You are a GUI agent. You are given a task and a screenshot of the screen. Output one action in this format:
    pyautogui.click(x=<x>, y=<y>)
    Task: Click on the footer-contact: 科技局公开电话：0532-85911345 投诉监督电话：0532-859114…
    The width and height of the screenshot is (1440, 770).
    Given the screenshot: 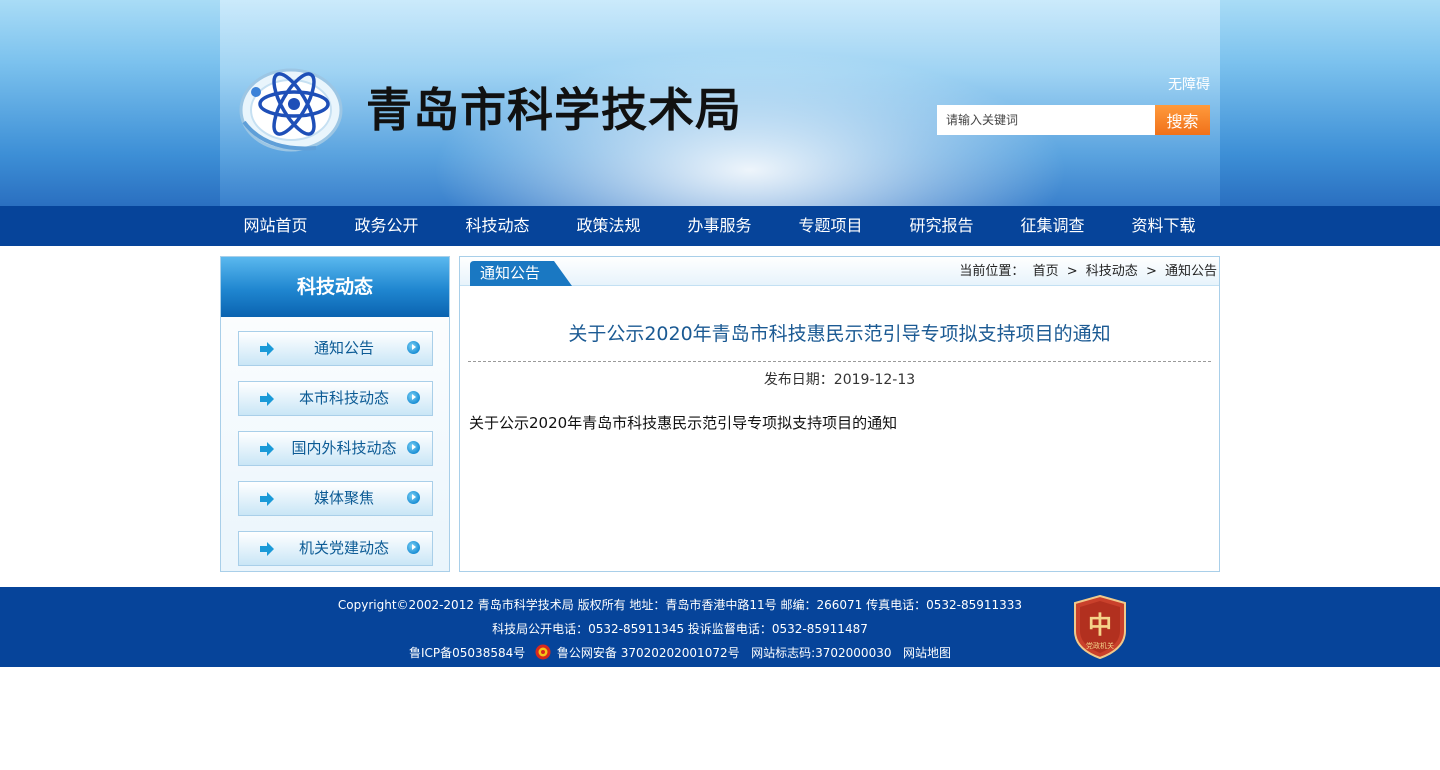 What is the action you would take?
    pyautogui.click(x=680, y=629)
    